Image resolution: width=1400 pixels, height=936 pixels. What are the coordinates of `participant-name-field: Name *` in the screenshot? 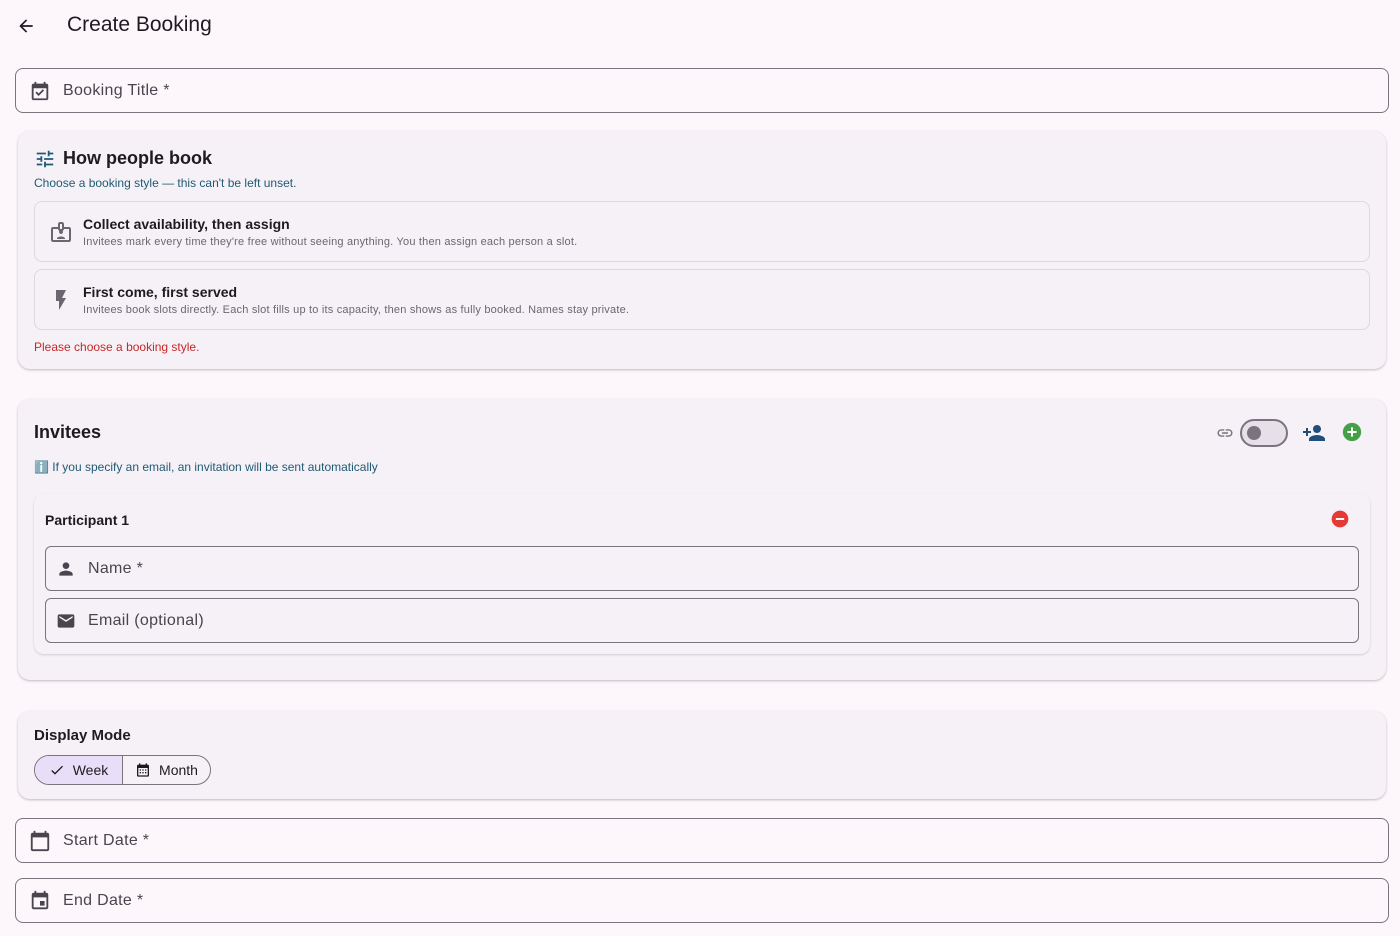 It's located at (702, 568).